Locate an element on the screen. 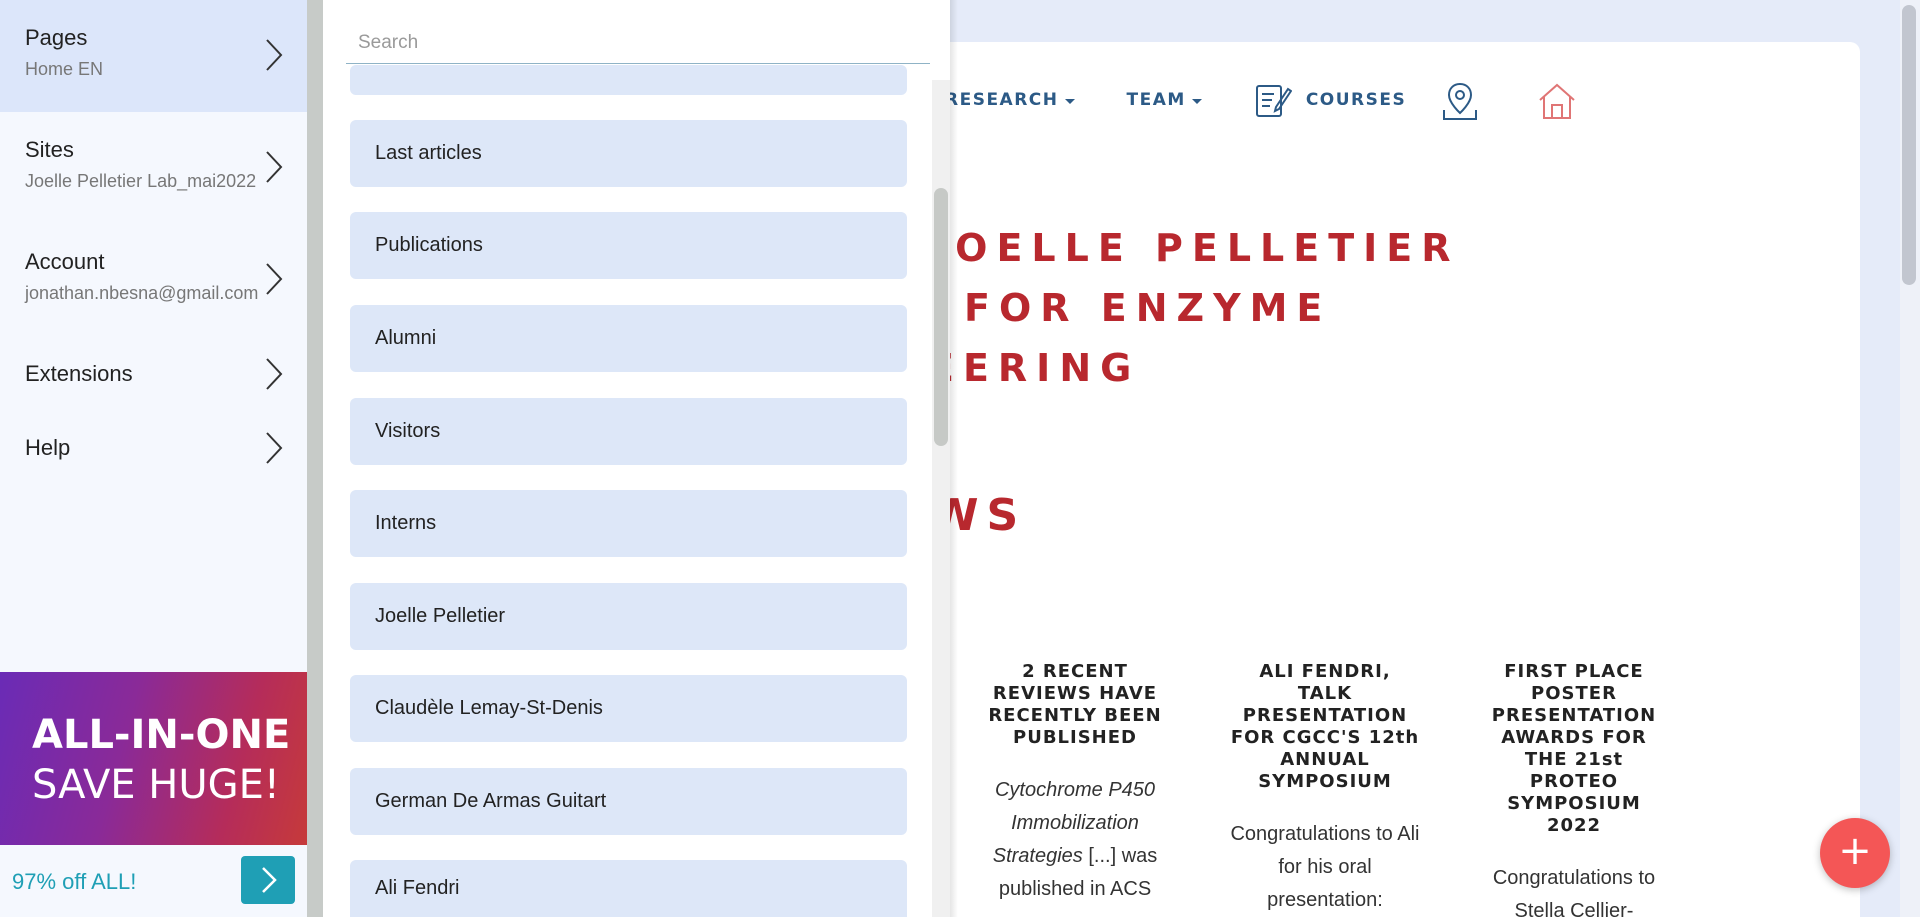 This screenshot has height=917, width=1920. page-list-item is located at coordinates (628, 80).